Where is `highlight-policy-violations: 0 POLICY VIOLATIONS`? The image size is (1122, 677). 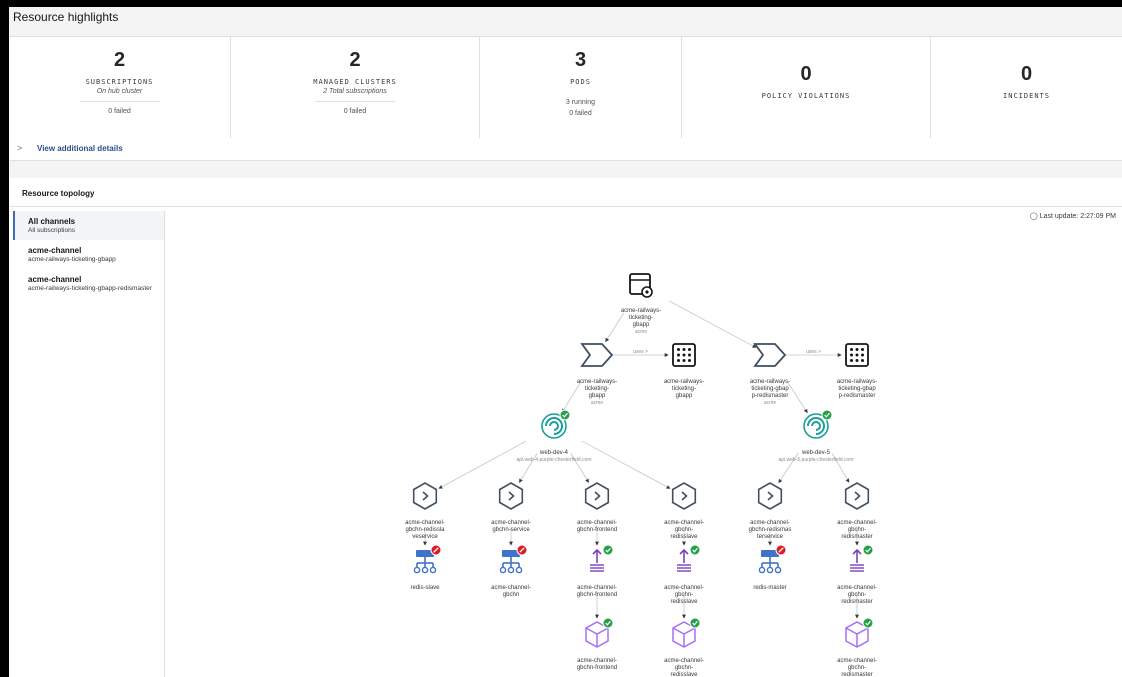
highlight-policy-violations: 0 POLICY VIOLATIONS is located at coordinates (806, 88).